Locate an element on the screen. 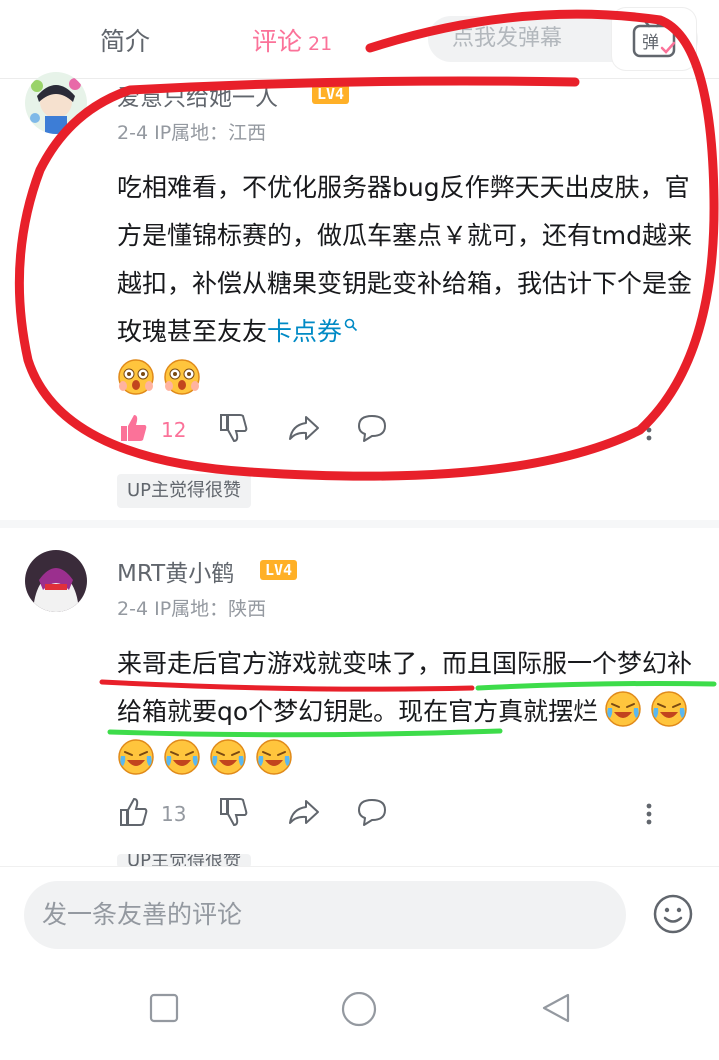 The image size is (719, 1060). top-tab-bar: 简介 评论 21 点我发弹幕 弹 is located at coordinates (359, 39).